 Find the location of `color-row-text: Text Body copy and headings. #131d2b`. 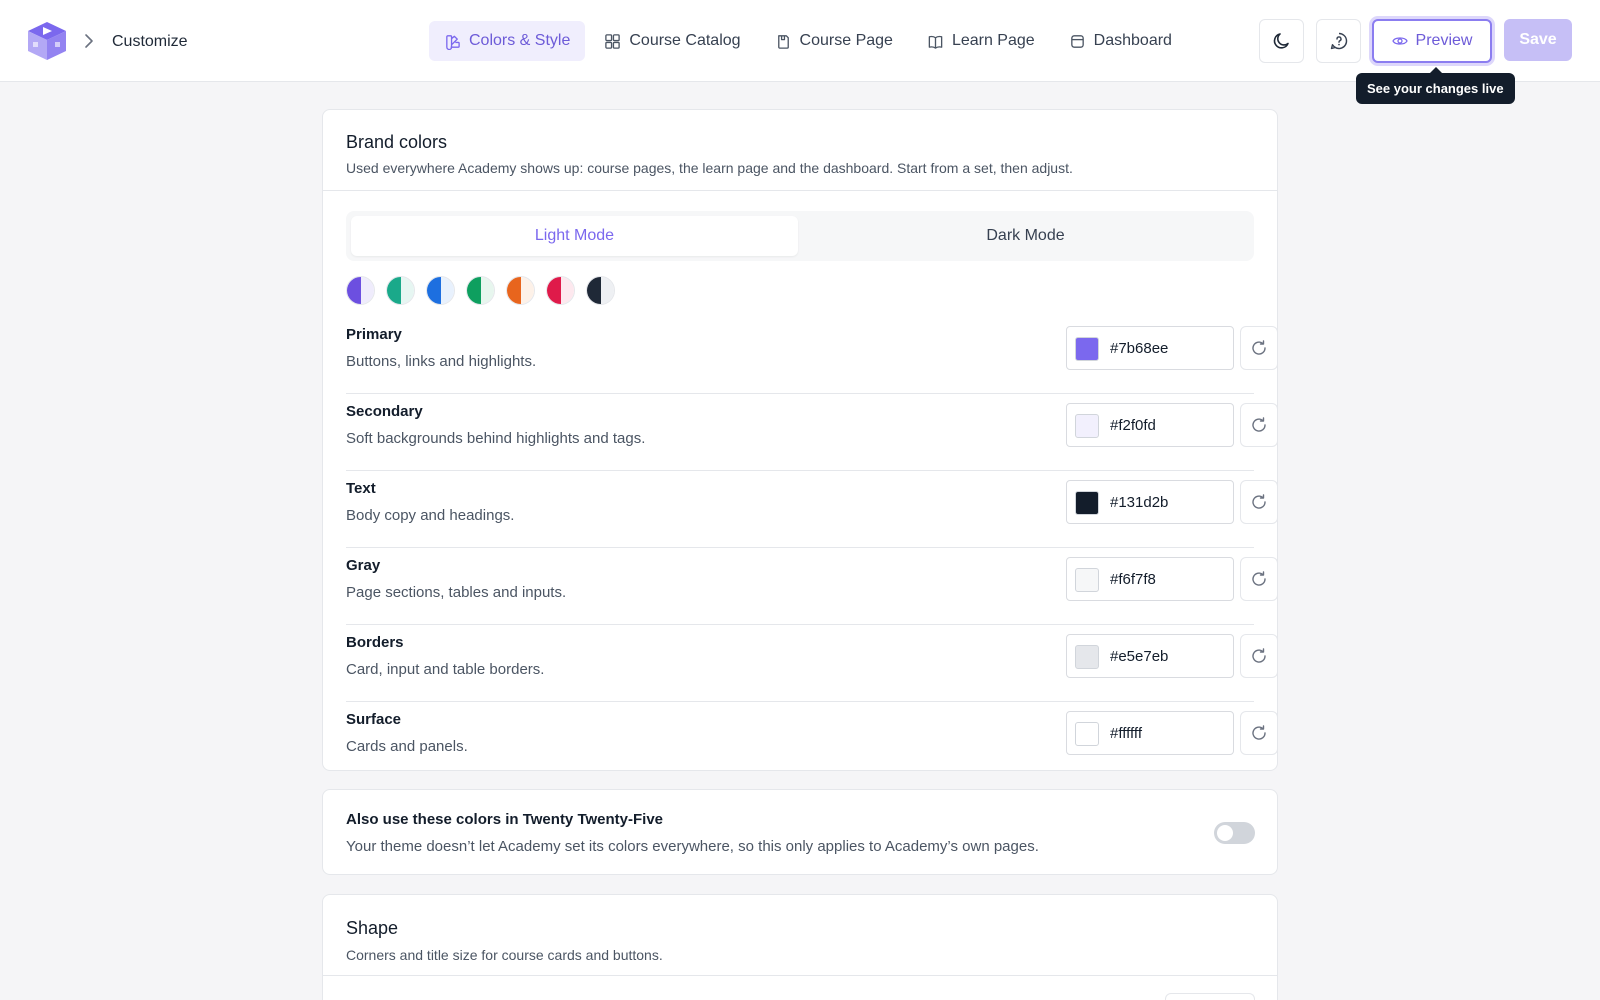

color-row-text: Text Body copy and headings. #131d2b is located at coordinates (812, 509).